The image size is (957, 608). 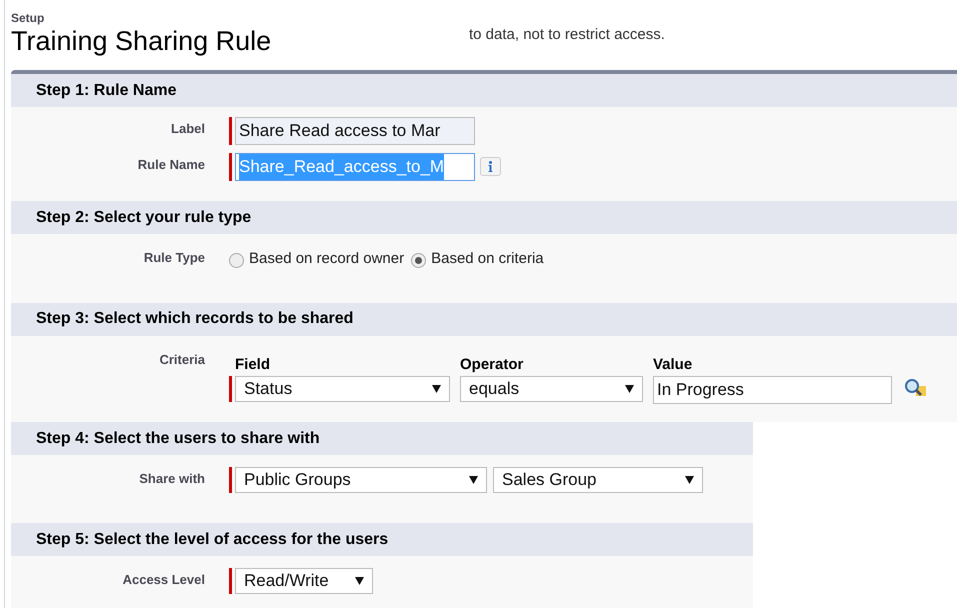 I want to click on field-label: Rule Type, so click(x=174, y=258).